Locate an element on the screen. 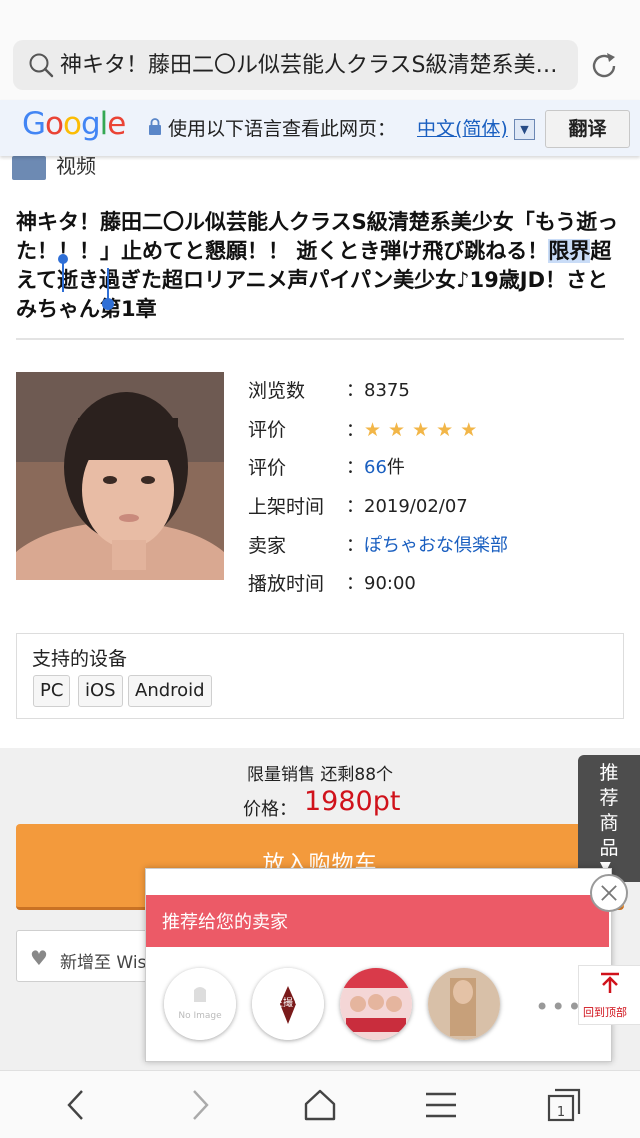 The width and height of the screenshot is (640, 1138). release-date: 2019/02/07 is located at coordinates (416, 506).